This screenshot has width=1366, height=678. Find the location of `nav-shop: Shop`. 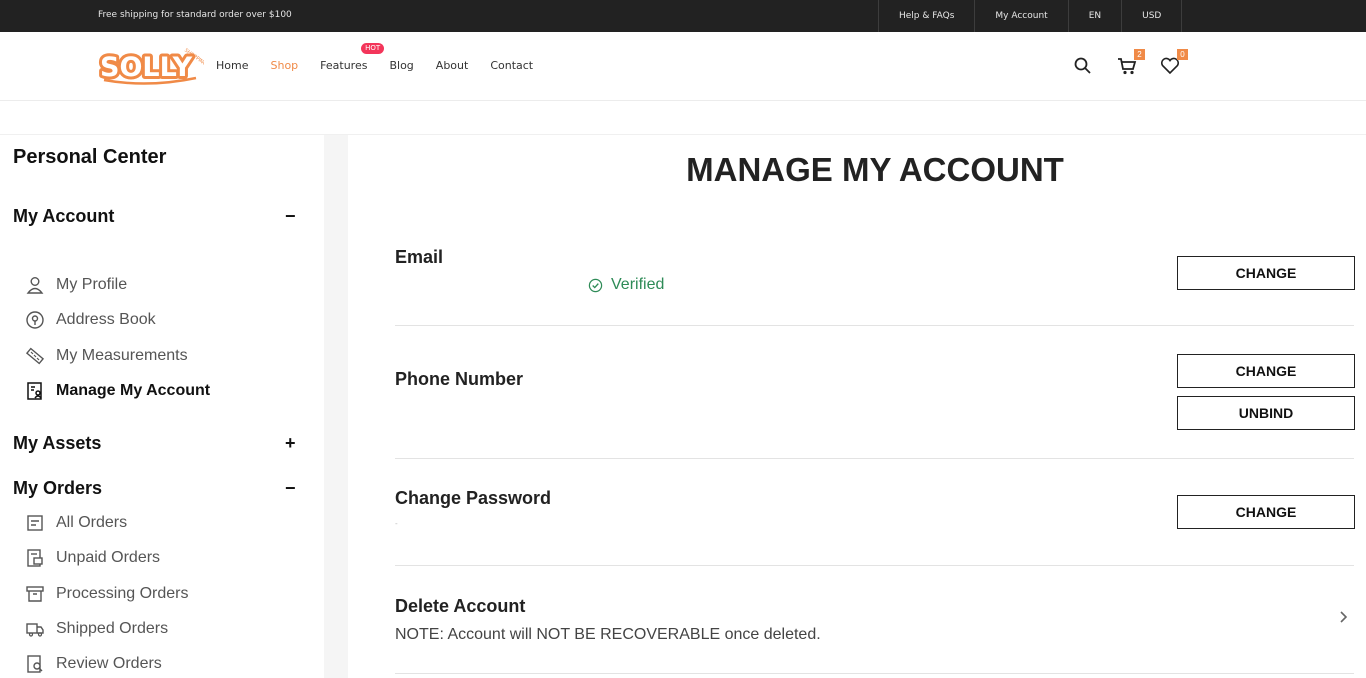

nav-shop: Shop is located at coordinates (284, 65).